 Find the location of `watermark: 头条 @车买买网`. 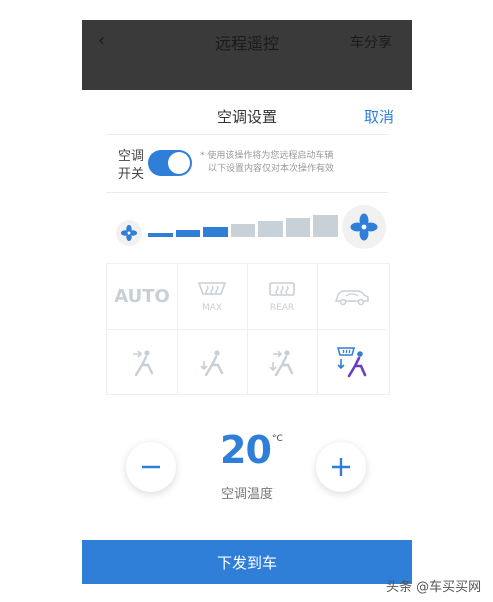

watermark: 头条 @车买买网 is located at coordinates (434, 587).